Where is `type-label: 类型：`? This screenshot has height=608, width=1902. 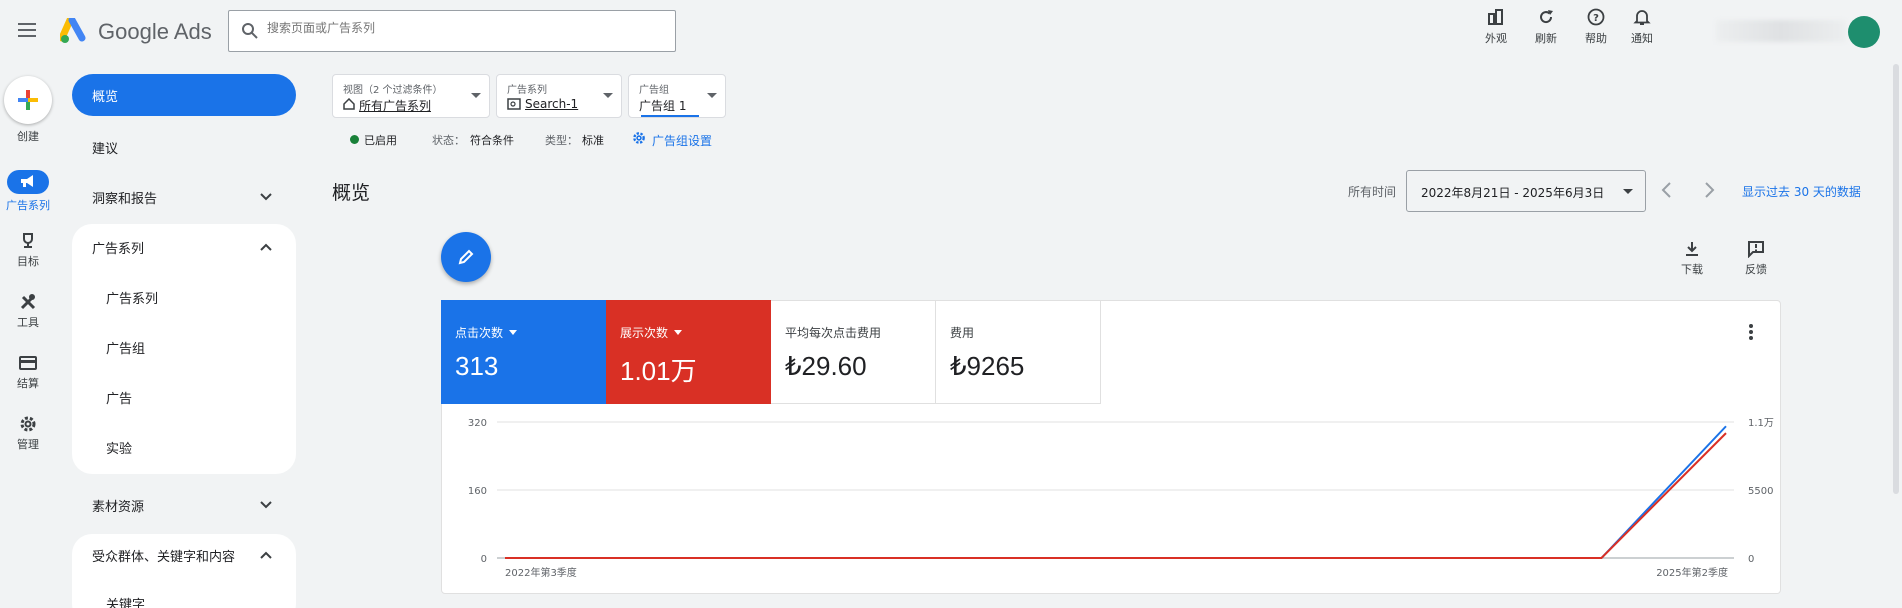 type-label: 类型： is located at coordinates (561, 140).